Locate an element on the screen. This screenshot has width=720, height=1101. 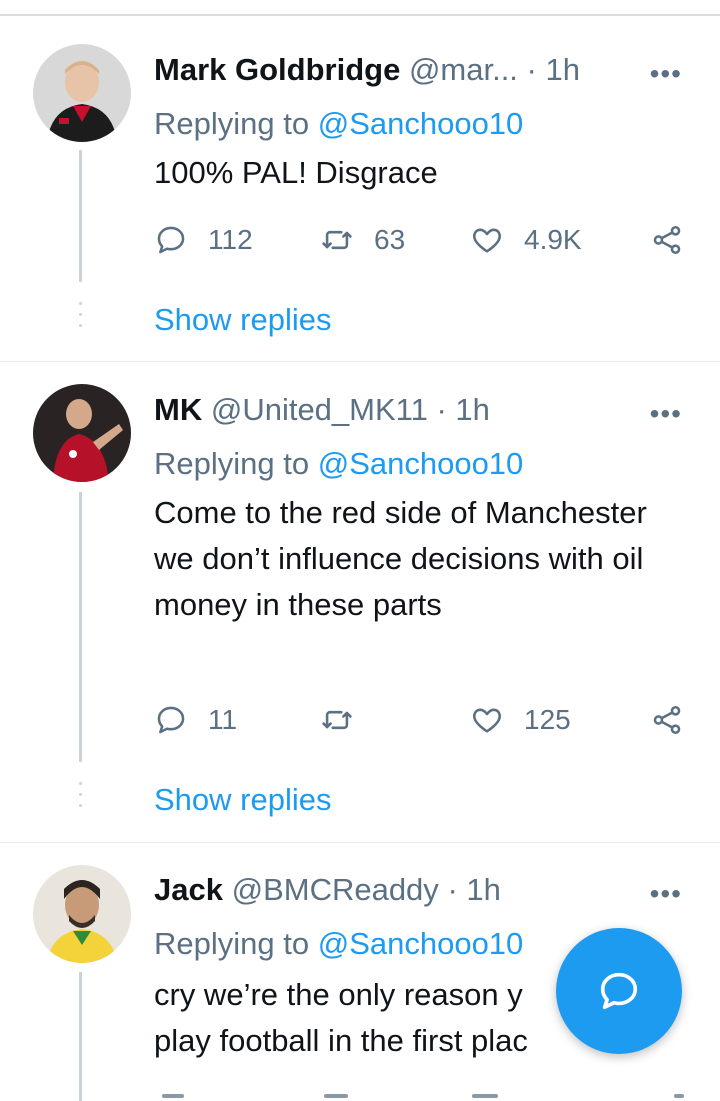
tweet-actions: 11 125 is located at coordinates (424, 720).